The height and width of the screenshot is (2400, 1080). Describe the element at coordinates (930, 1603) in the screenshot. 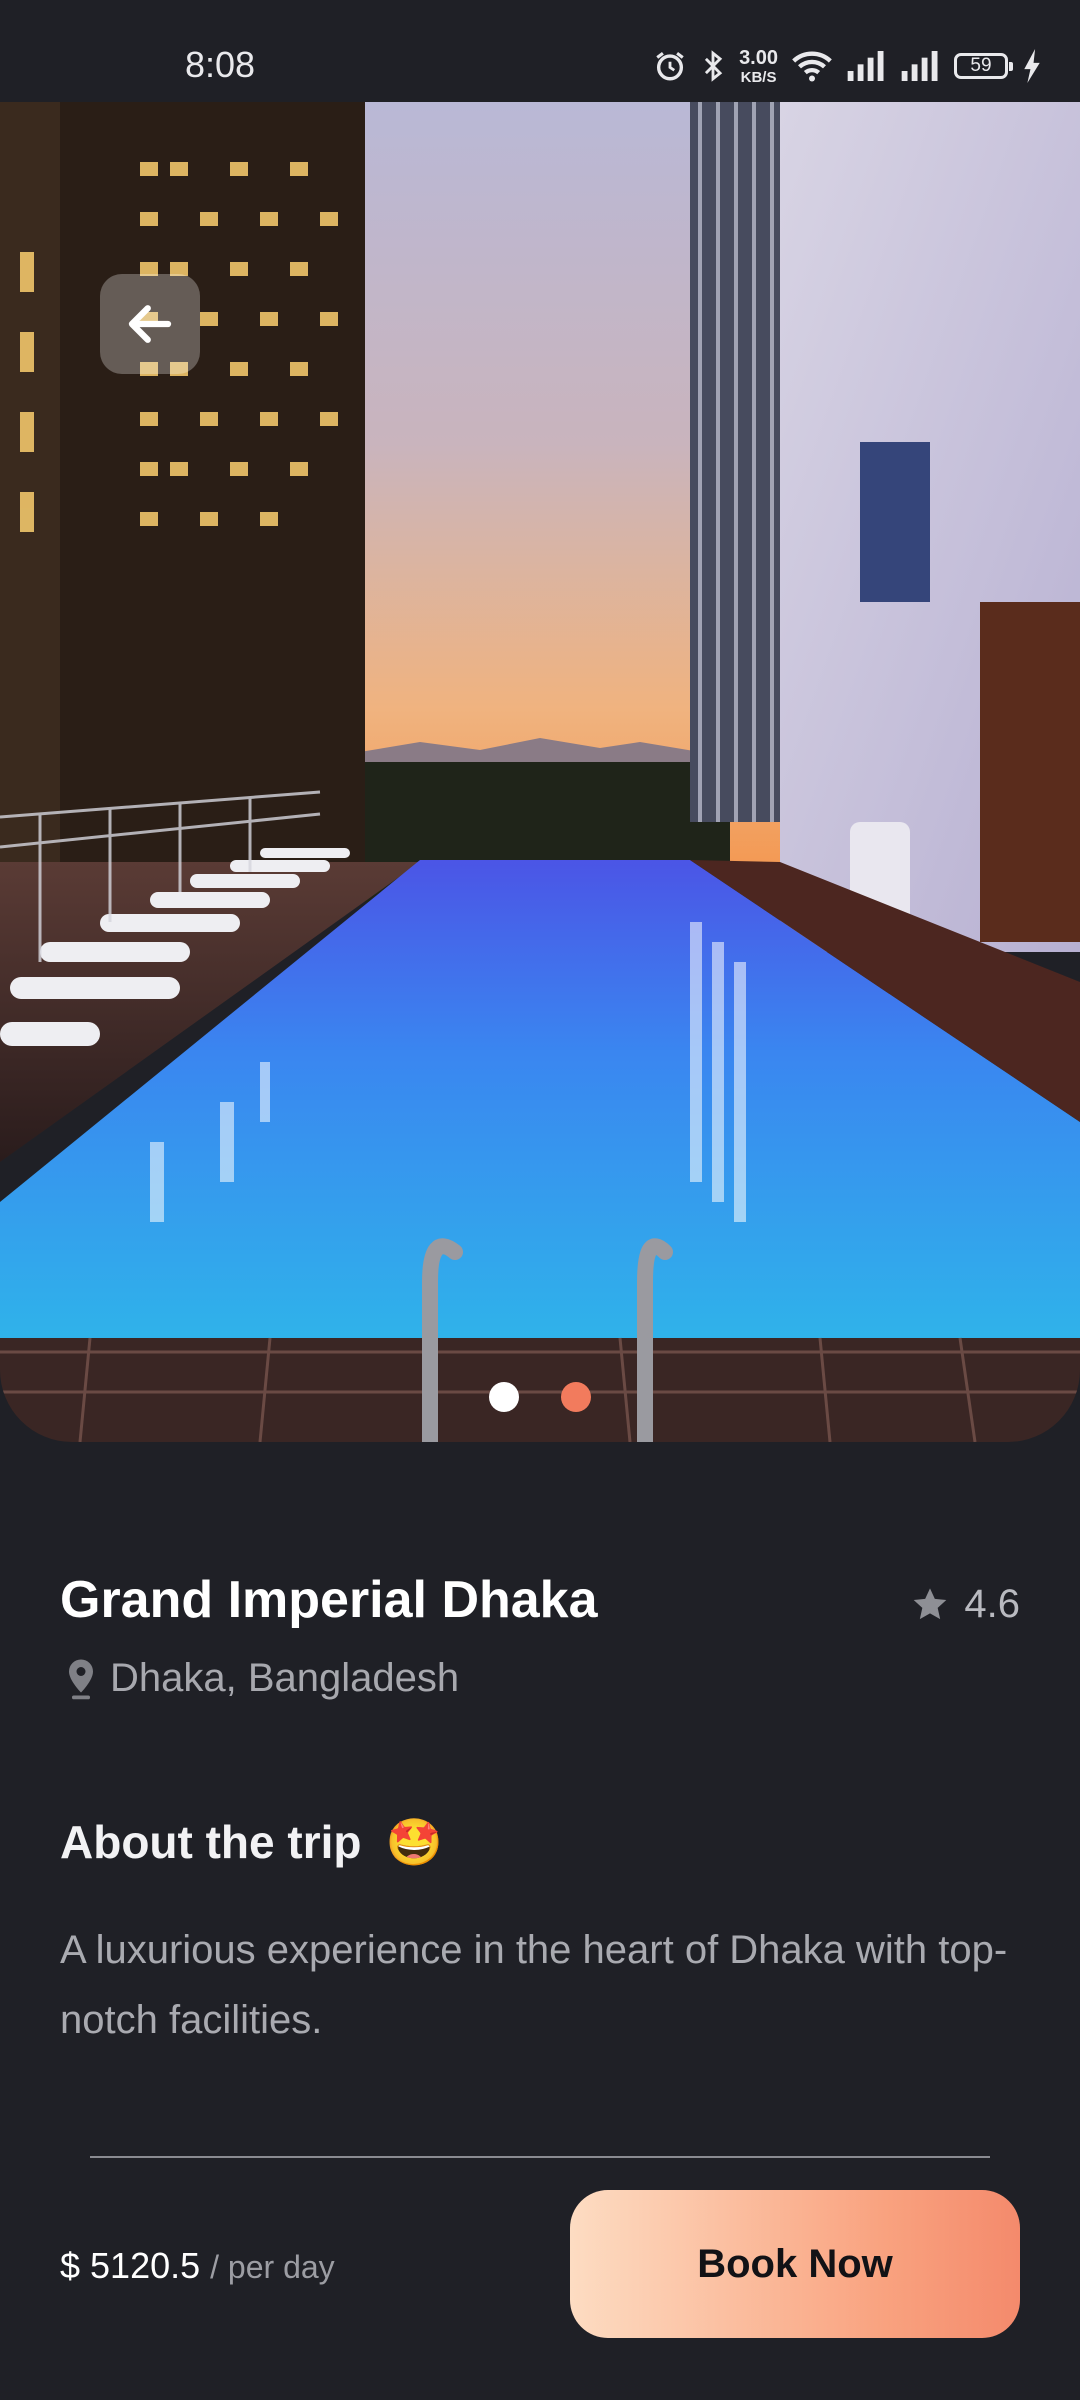

I see `star-icon` at that location.